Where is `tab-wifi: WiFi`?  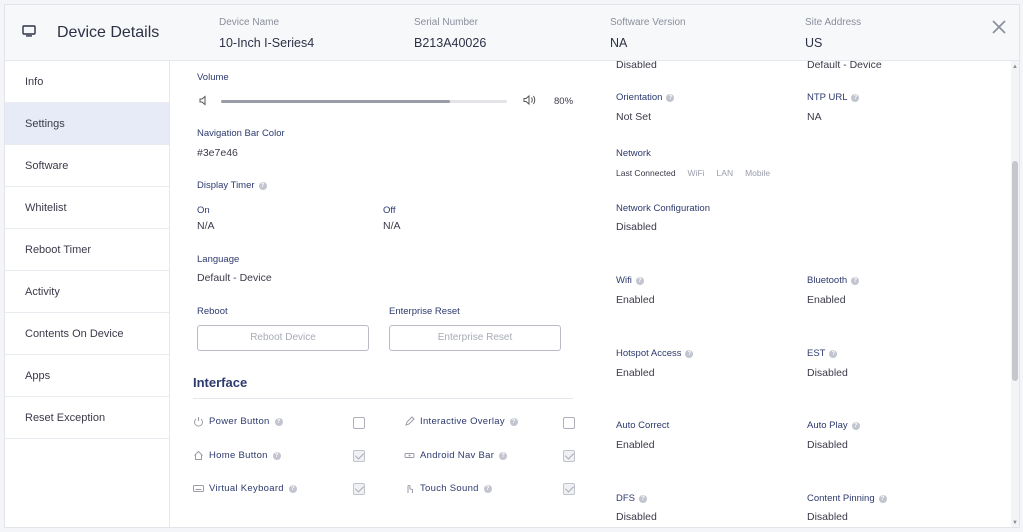 tab-wifi: WiFi is located at coordinates (696, 173).